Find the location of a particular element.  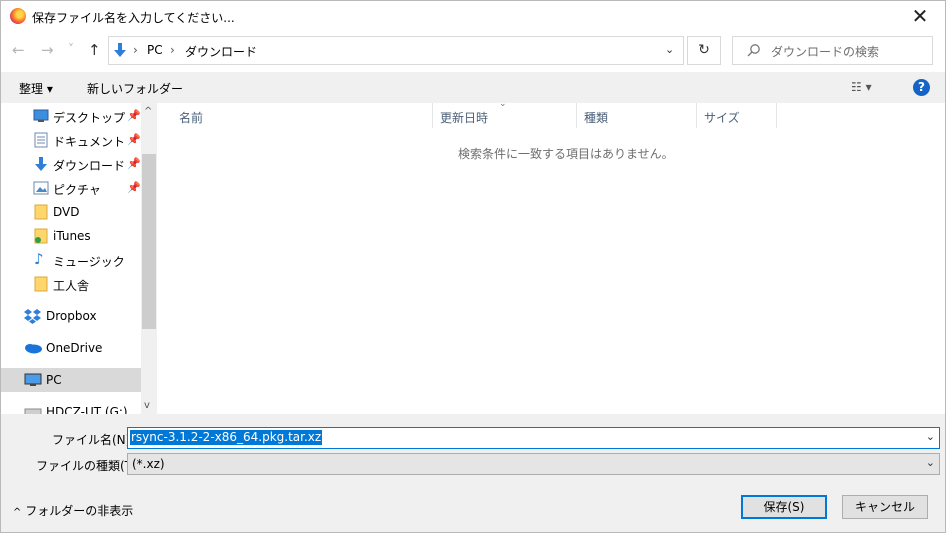

sidebar-item-label: Dropbox is located at coordinates (71, 316).